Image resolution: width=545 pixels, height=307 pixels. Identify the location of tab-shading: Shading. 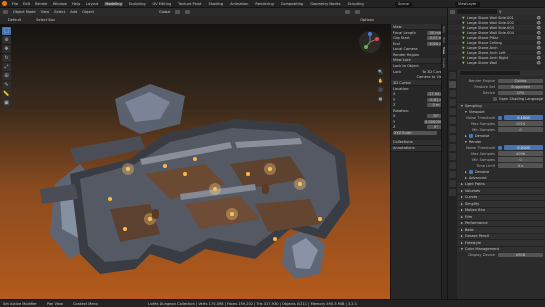
(215, 4).